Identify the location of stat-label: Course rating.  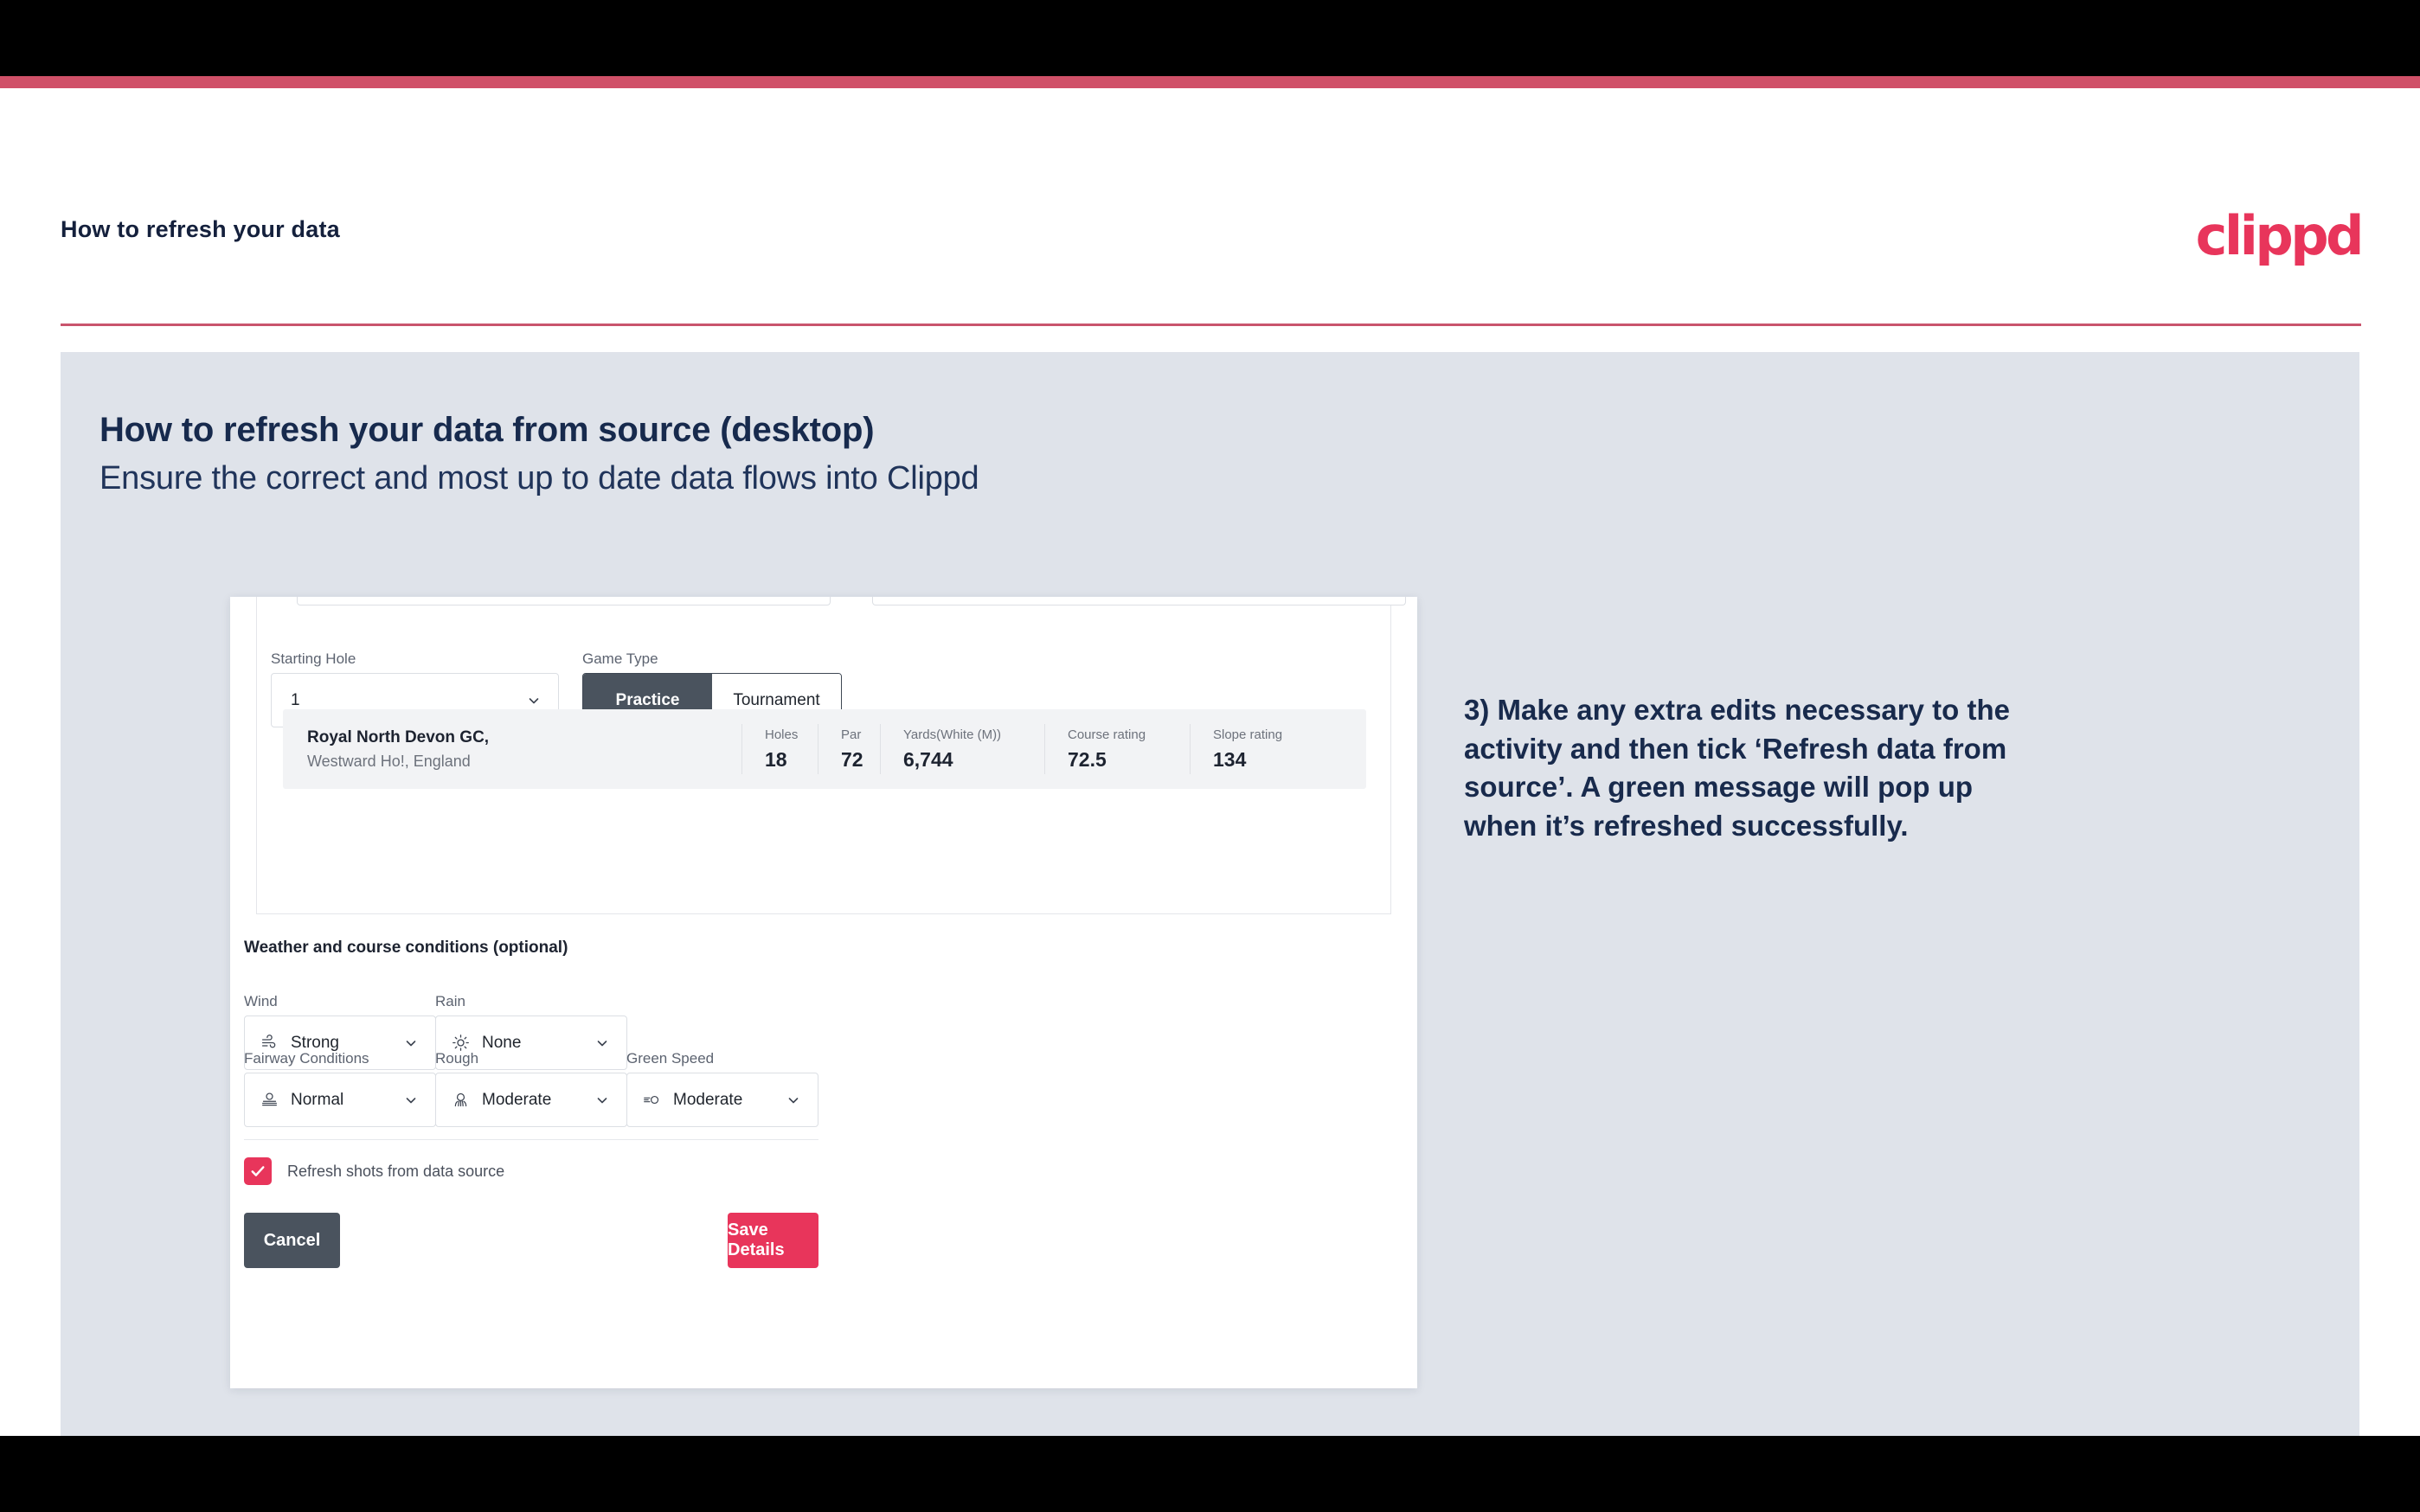
(1107, 734).